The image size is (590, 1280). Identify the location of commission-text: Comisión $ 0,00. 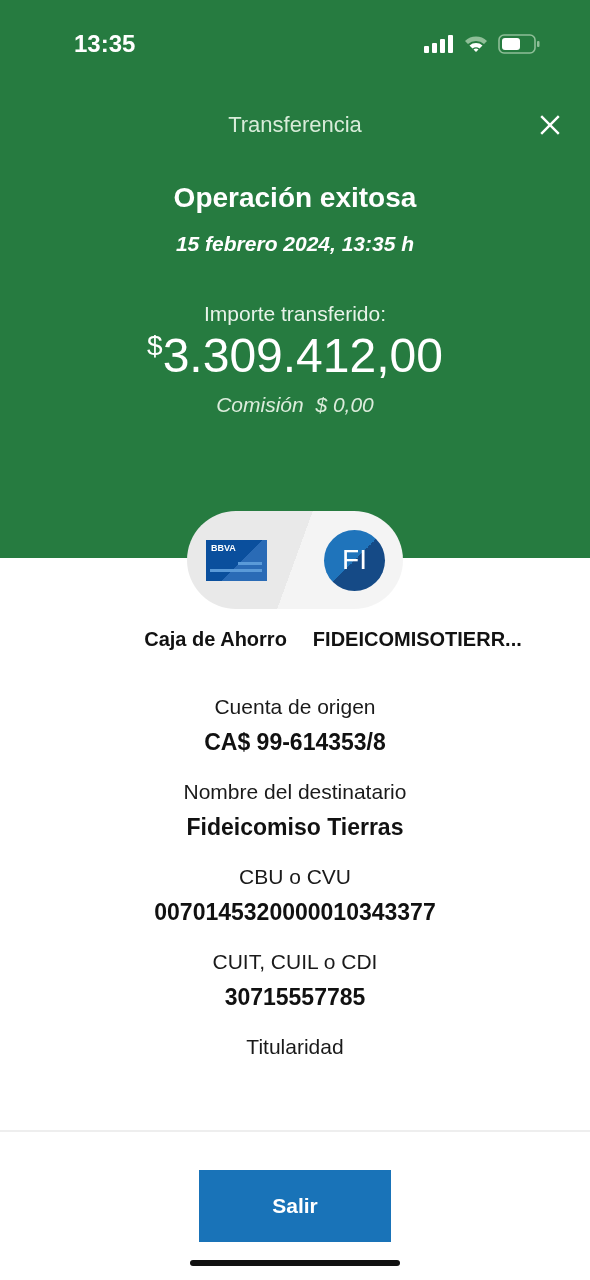
(295, 405).